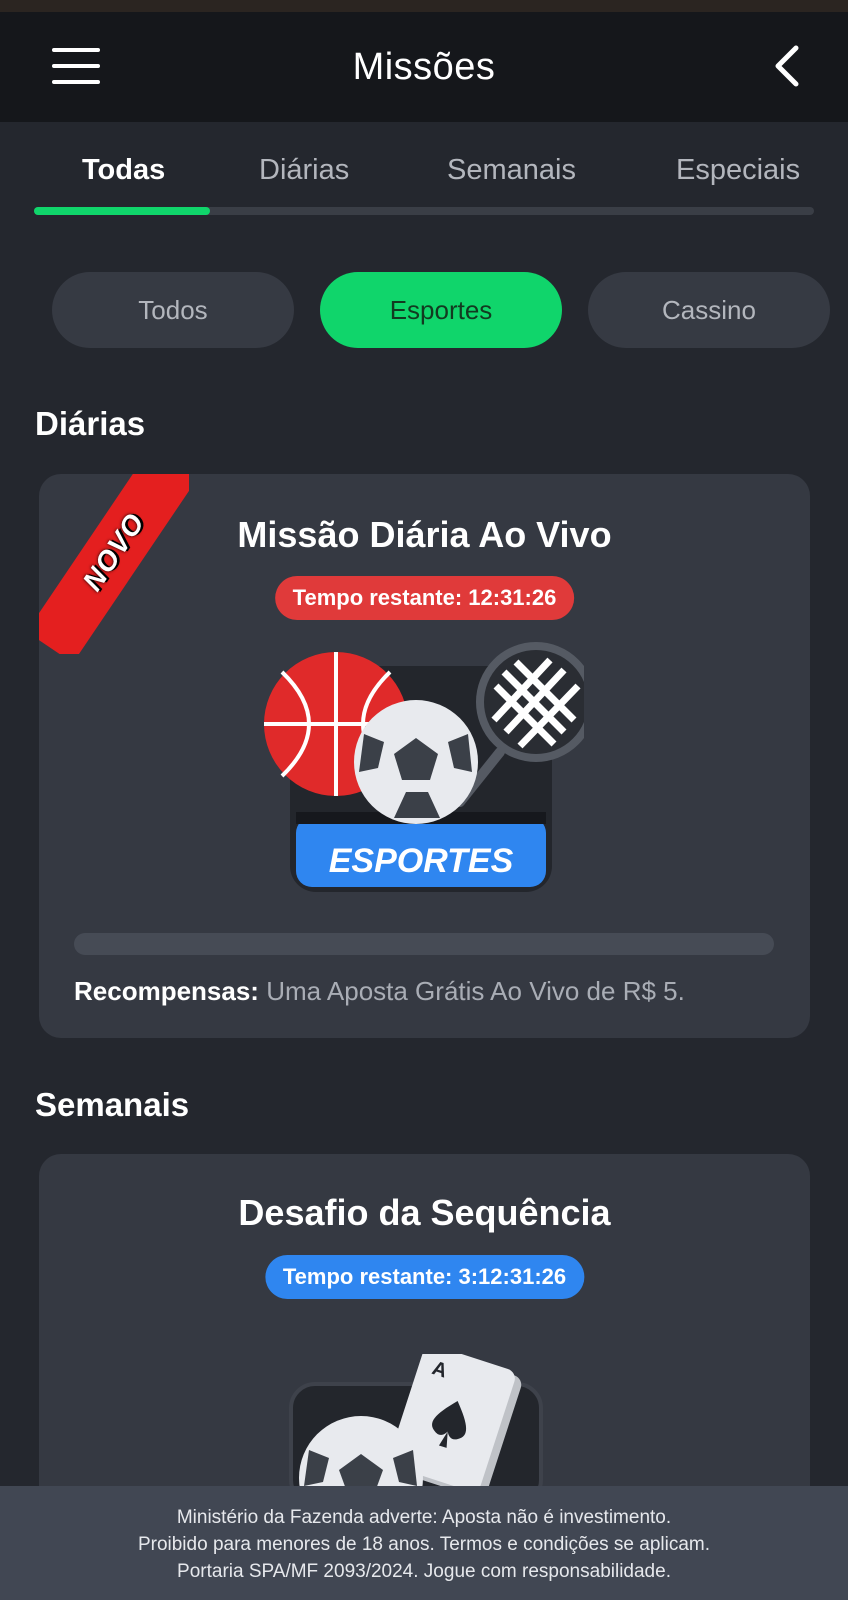  Describe the element at coordinates (122, 211) in the screenshot. I see `tab-active-indicator` at that location.